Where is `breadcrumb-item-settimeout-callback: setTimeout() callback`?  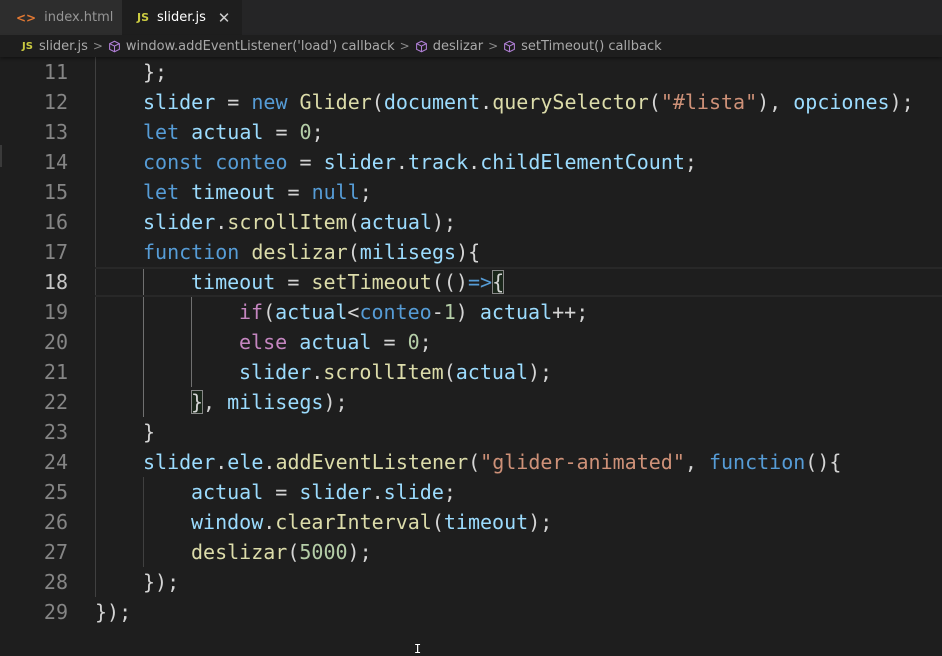 breadcrumb-item-settimeout-callback: setTimeout() callback is located at coordinates (582, 46).